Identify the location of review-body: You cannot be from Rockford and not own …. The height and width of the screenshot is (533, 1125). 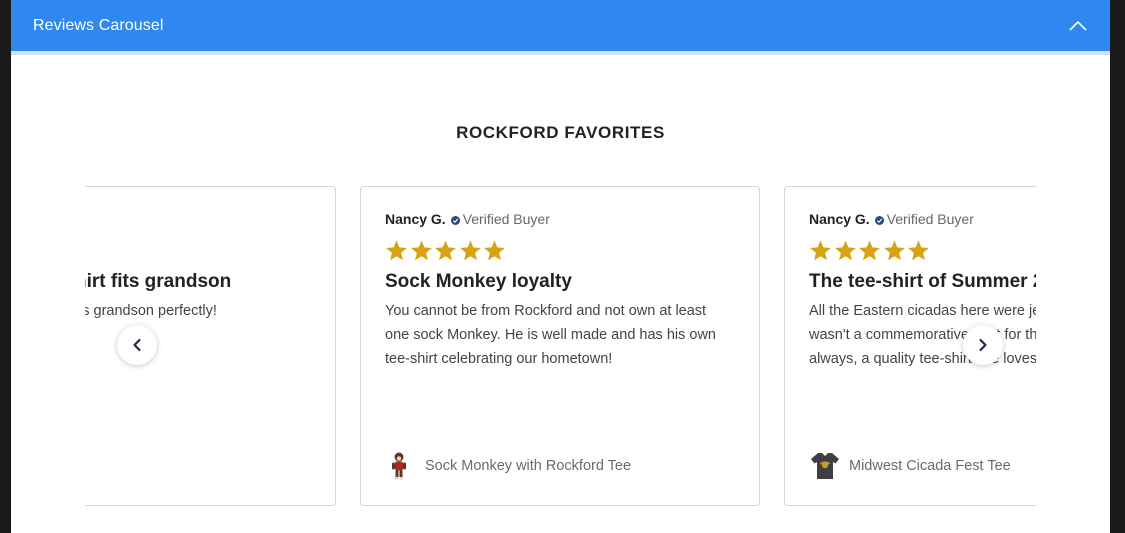
(550, 335).